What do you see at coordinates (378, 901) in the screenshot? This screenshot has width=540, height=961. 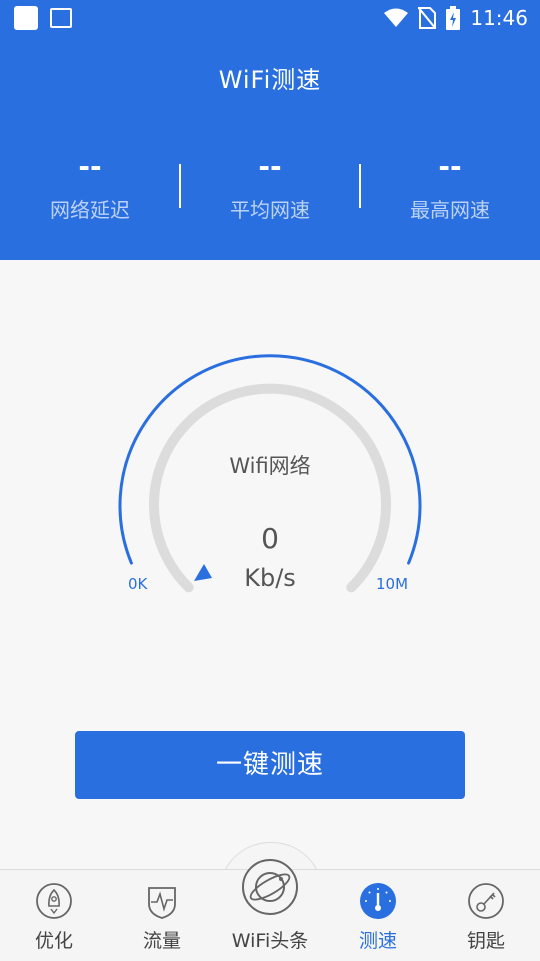 I see `speedometer-icon` at bounding box center [378, 901].